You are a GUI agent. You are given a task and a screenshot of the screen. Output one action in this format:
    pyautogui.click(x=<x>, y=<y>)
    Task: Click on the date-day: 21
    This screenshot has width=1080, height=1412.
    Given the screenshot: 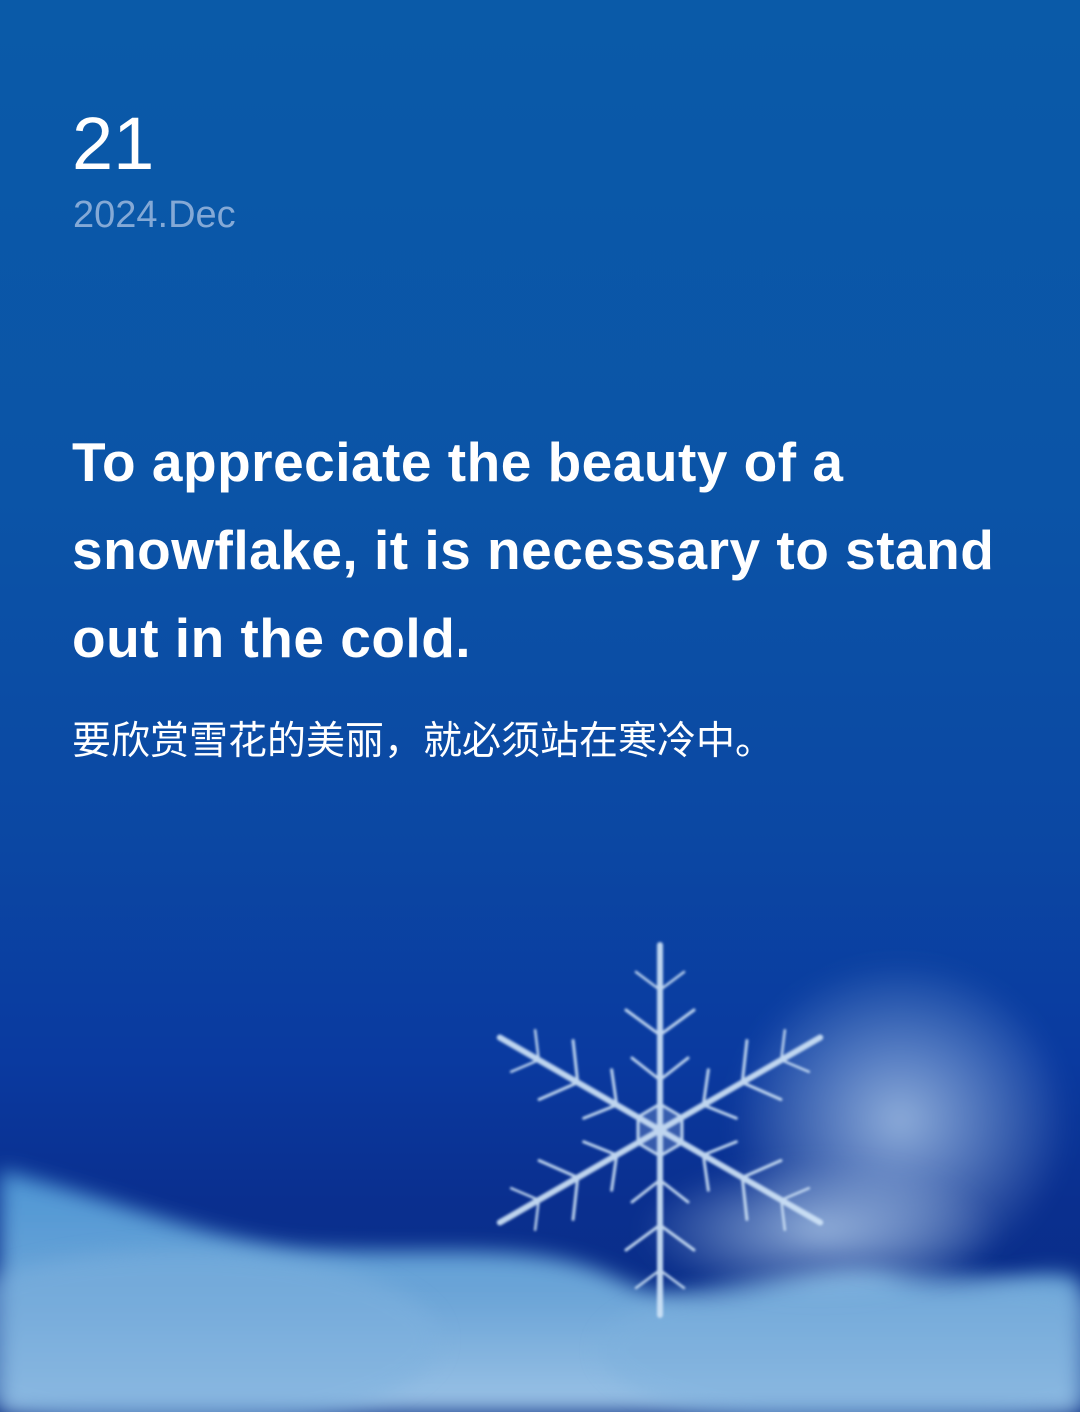 What is the action you would take?
    pyautogui.click(x=113, y=143)
    